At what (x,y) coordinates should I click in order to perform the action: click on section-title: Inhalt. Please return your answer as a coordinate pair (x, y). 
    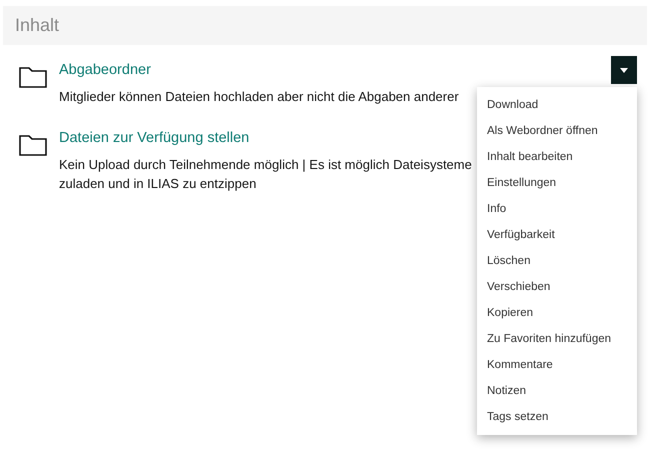
    Looking at the image, I should click on (37, 25).